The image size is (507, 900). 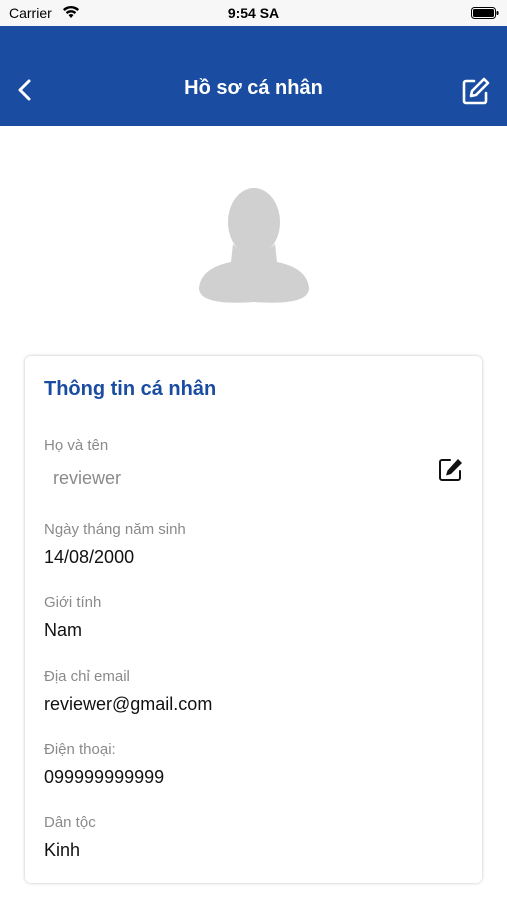 What do you see at coordinates (62, 850) in the screenshot?
I see `ethnicity-value: Kinh` at bounding box center [62, 850].